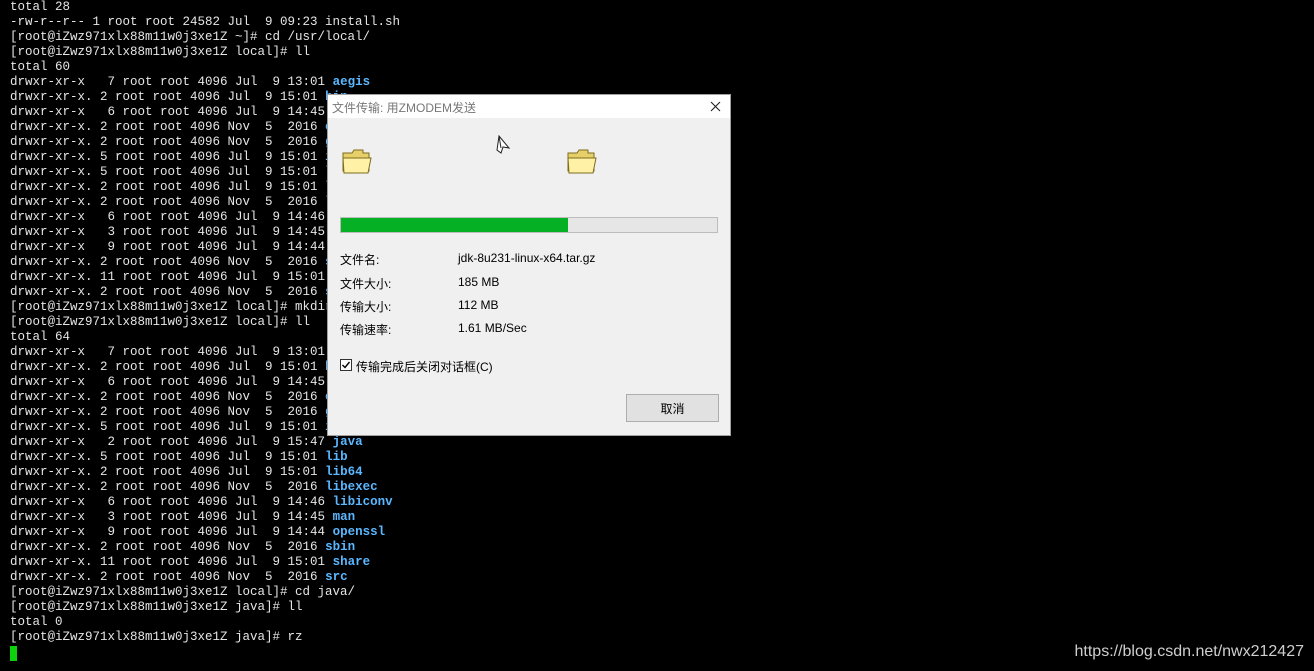 The image size is (1314, 671). I want to click on close-icon, so click(715, 106).